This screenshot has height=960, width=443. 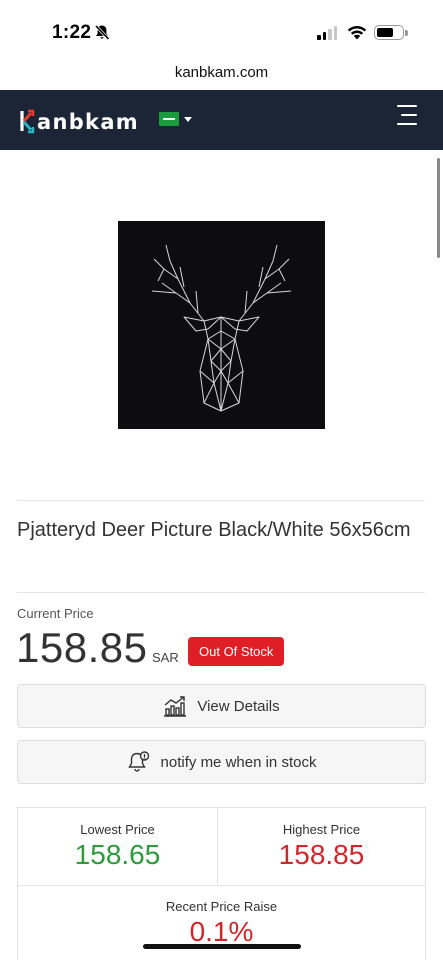 What do you see at coordinates (72, 32) in the screenshot?
I see `status-time: 1:22` at bounding box center [72, 32].